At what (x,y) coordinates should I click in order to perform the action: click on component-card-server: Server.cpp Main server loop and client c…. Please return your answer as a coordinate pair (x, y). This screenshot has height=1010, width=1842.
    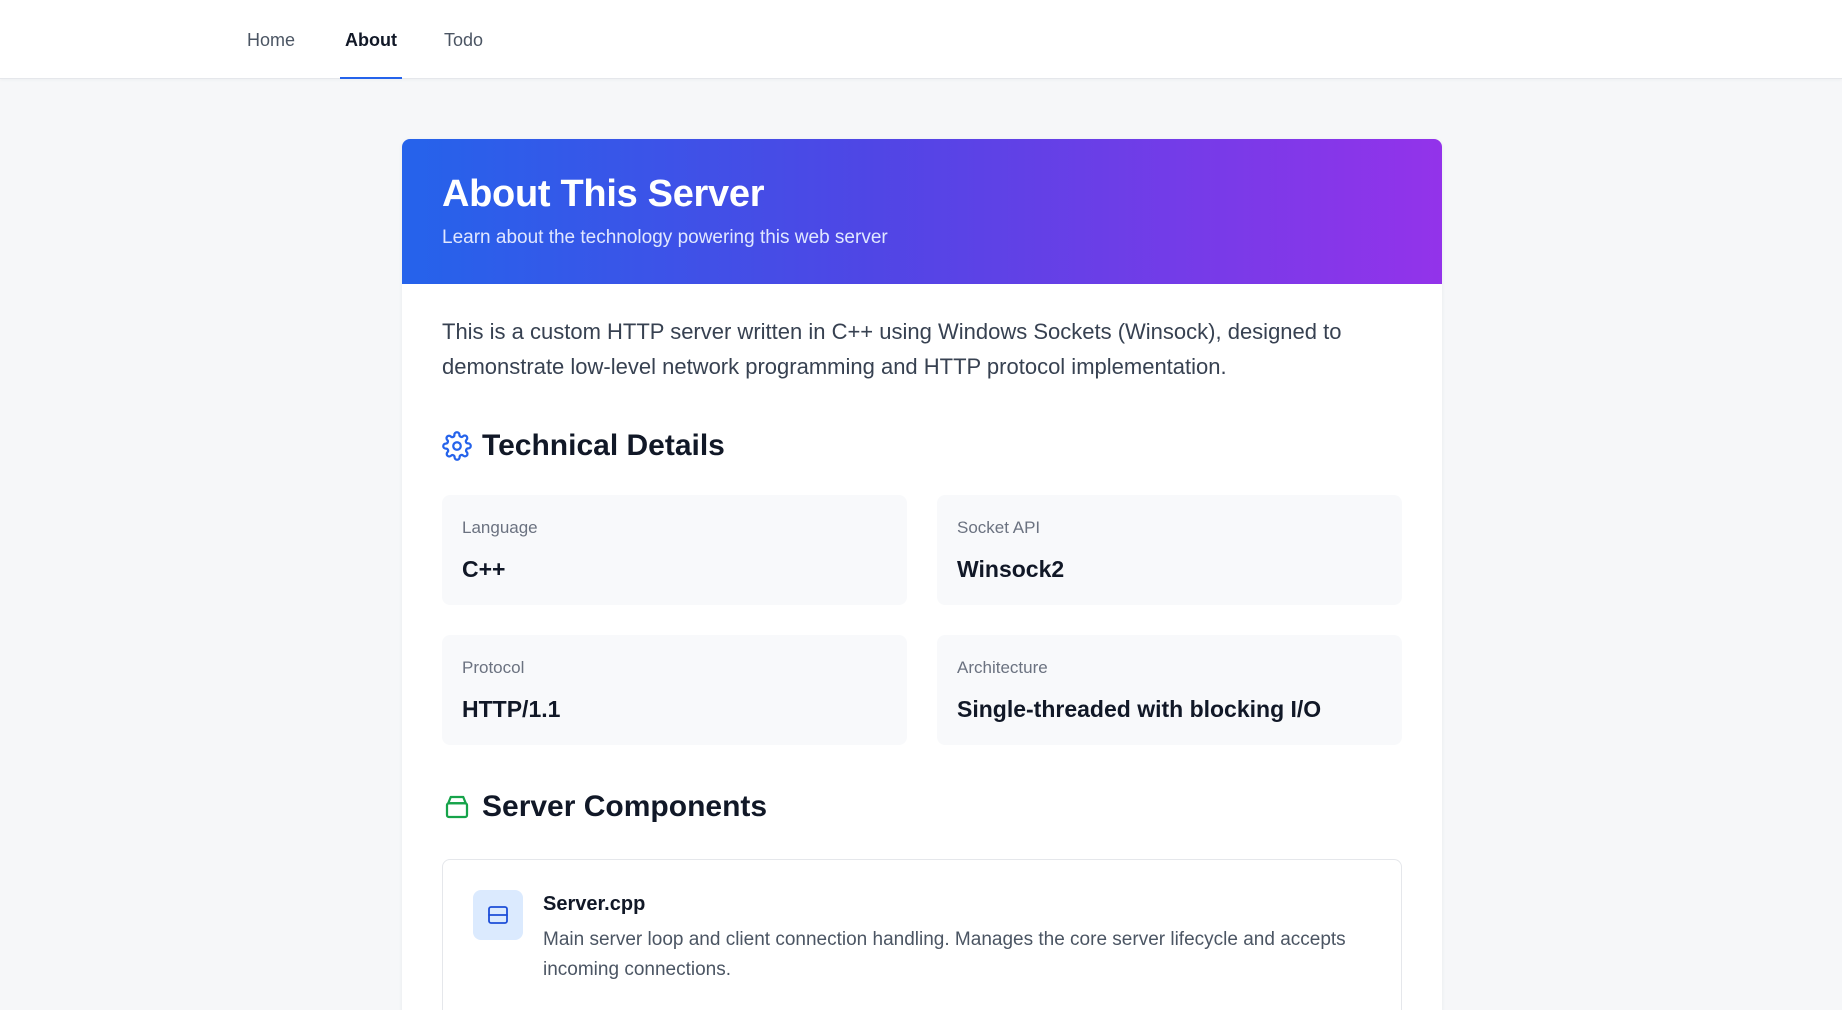
    Looking at the image, I should click on (922, 934).